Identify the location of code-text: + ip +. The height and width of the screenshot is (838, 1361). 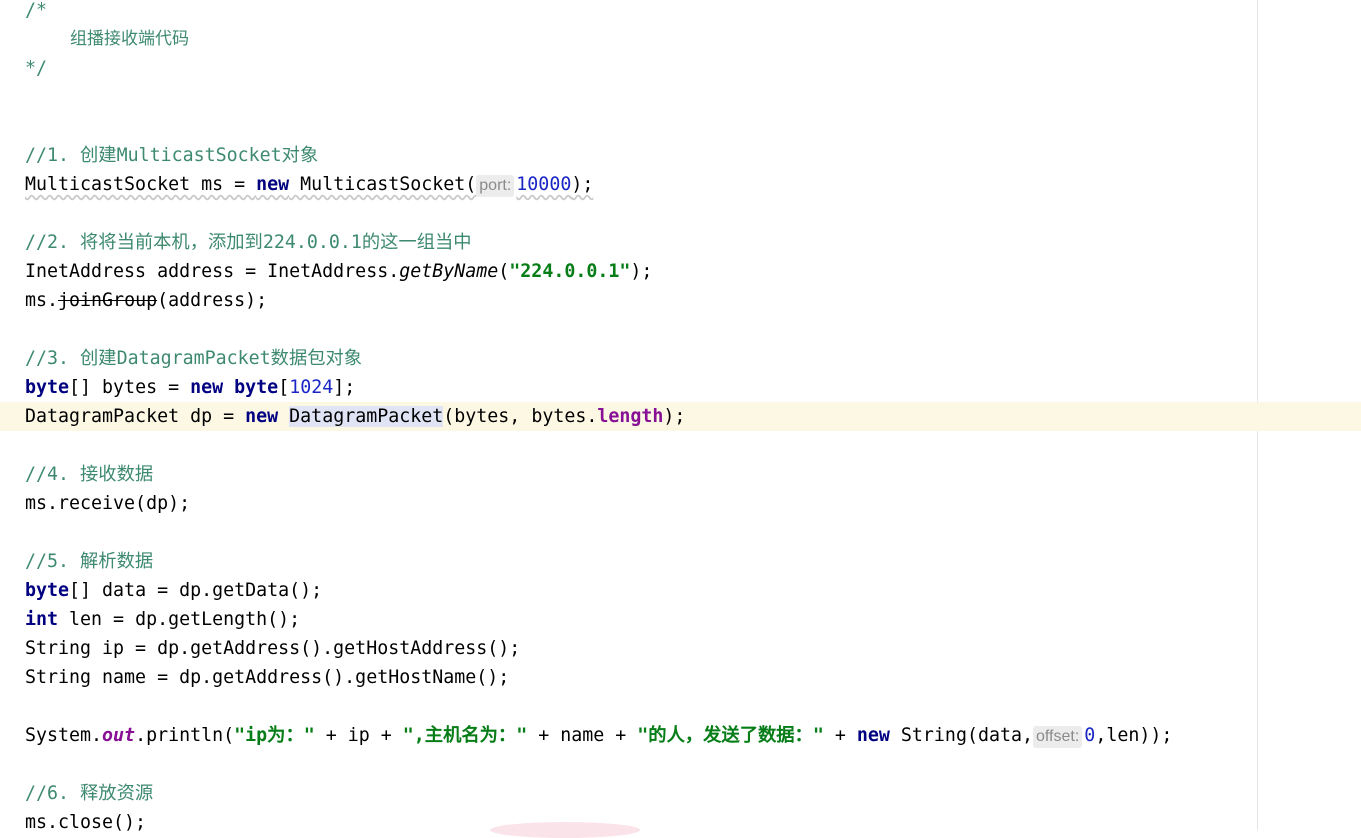
(358, 735).